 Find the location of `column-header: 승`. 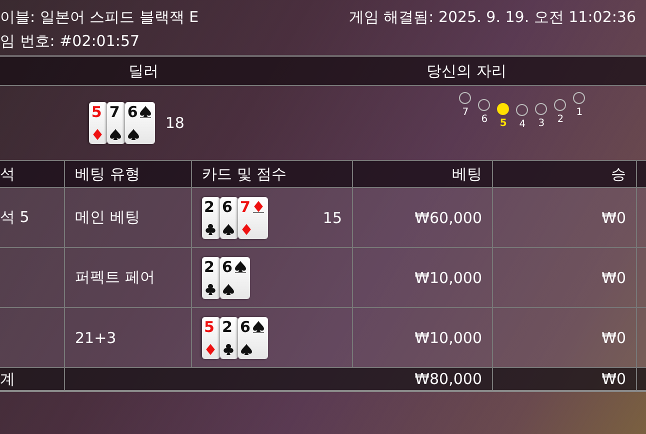

column-header: 승 is located at coordinates (565, 174).